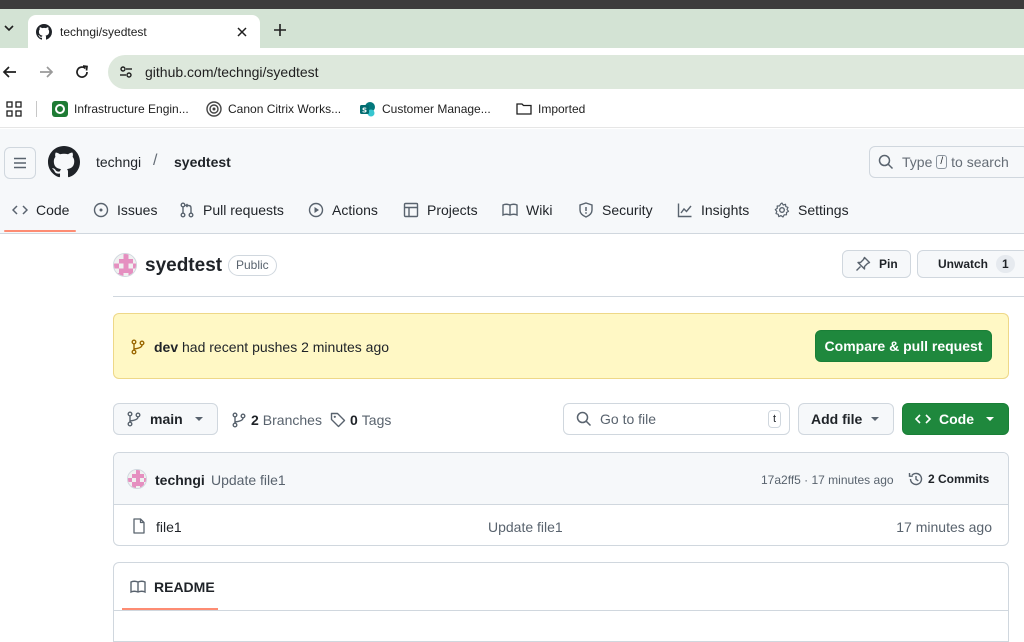 The height and width of the screenshot is (642, 1024). I want to click on title-divider, so click(568, 296).